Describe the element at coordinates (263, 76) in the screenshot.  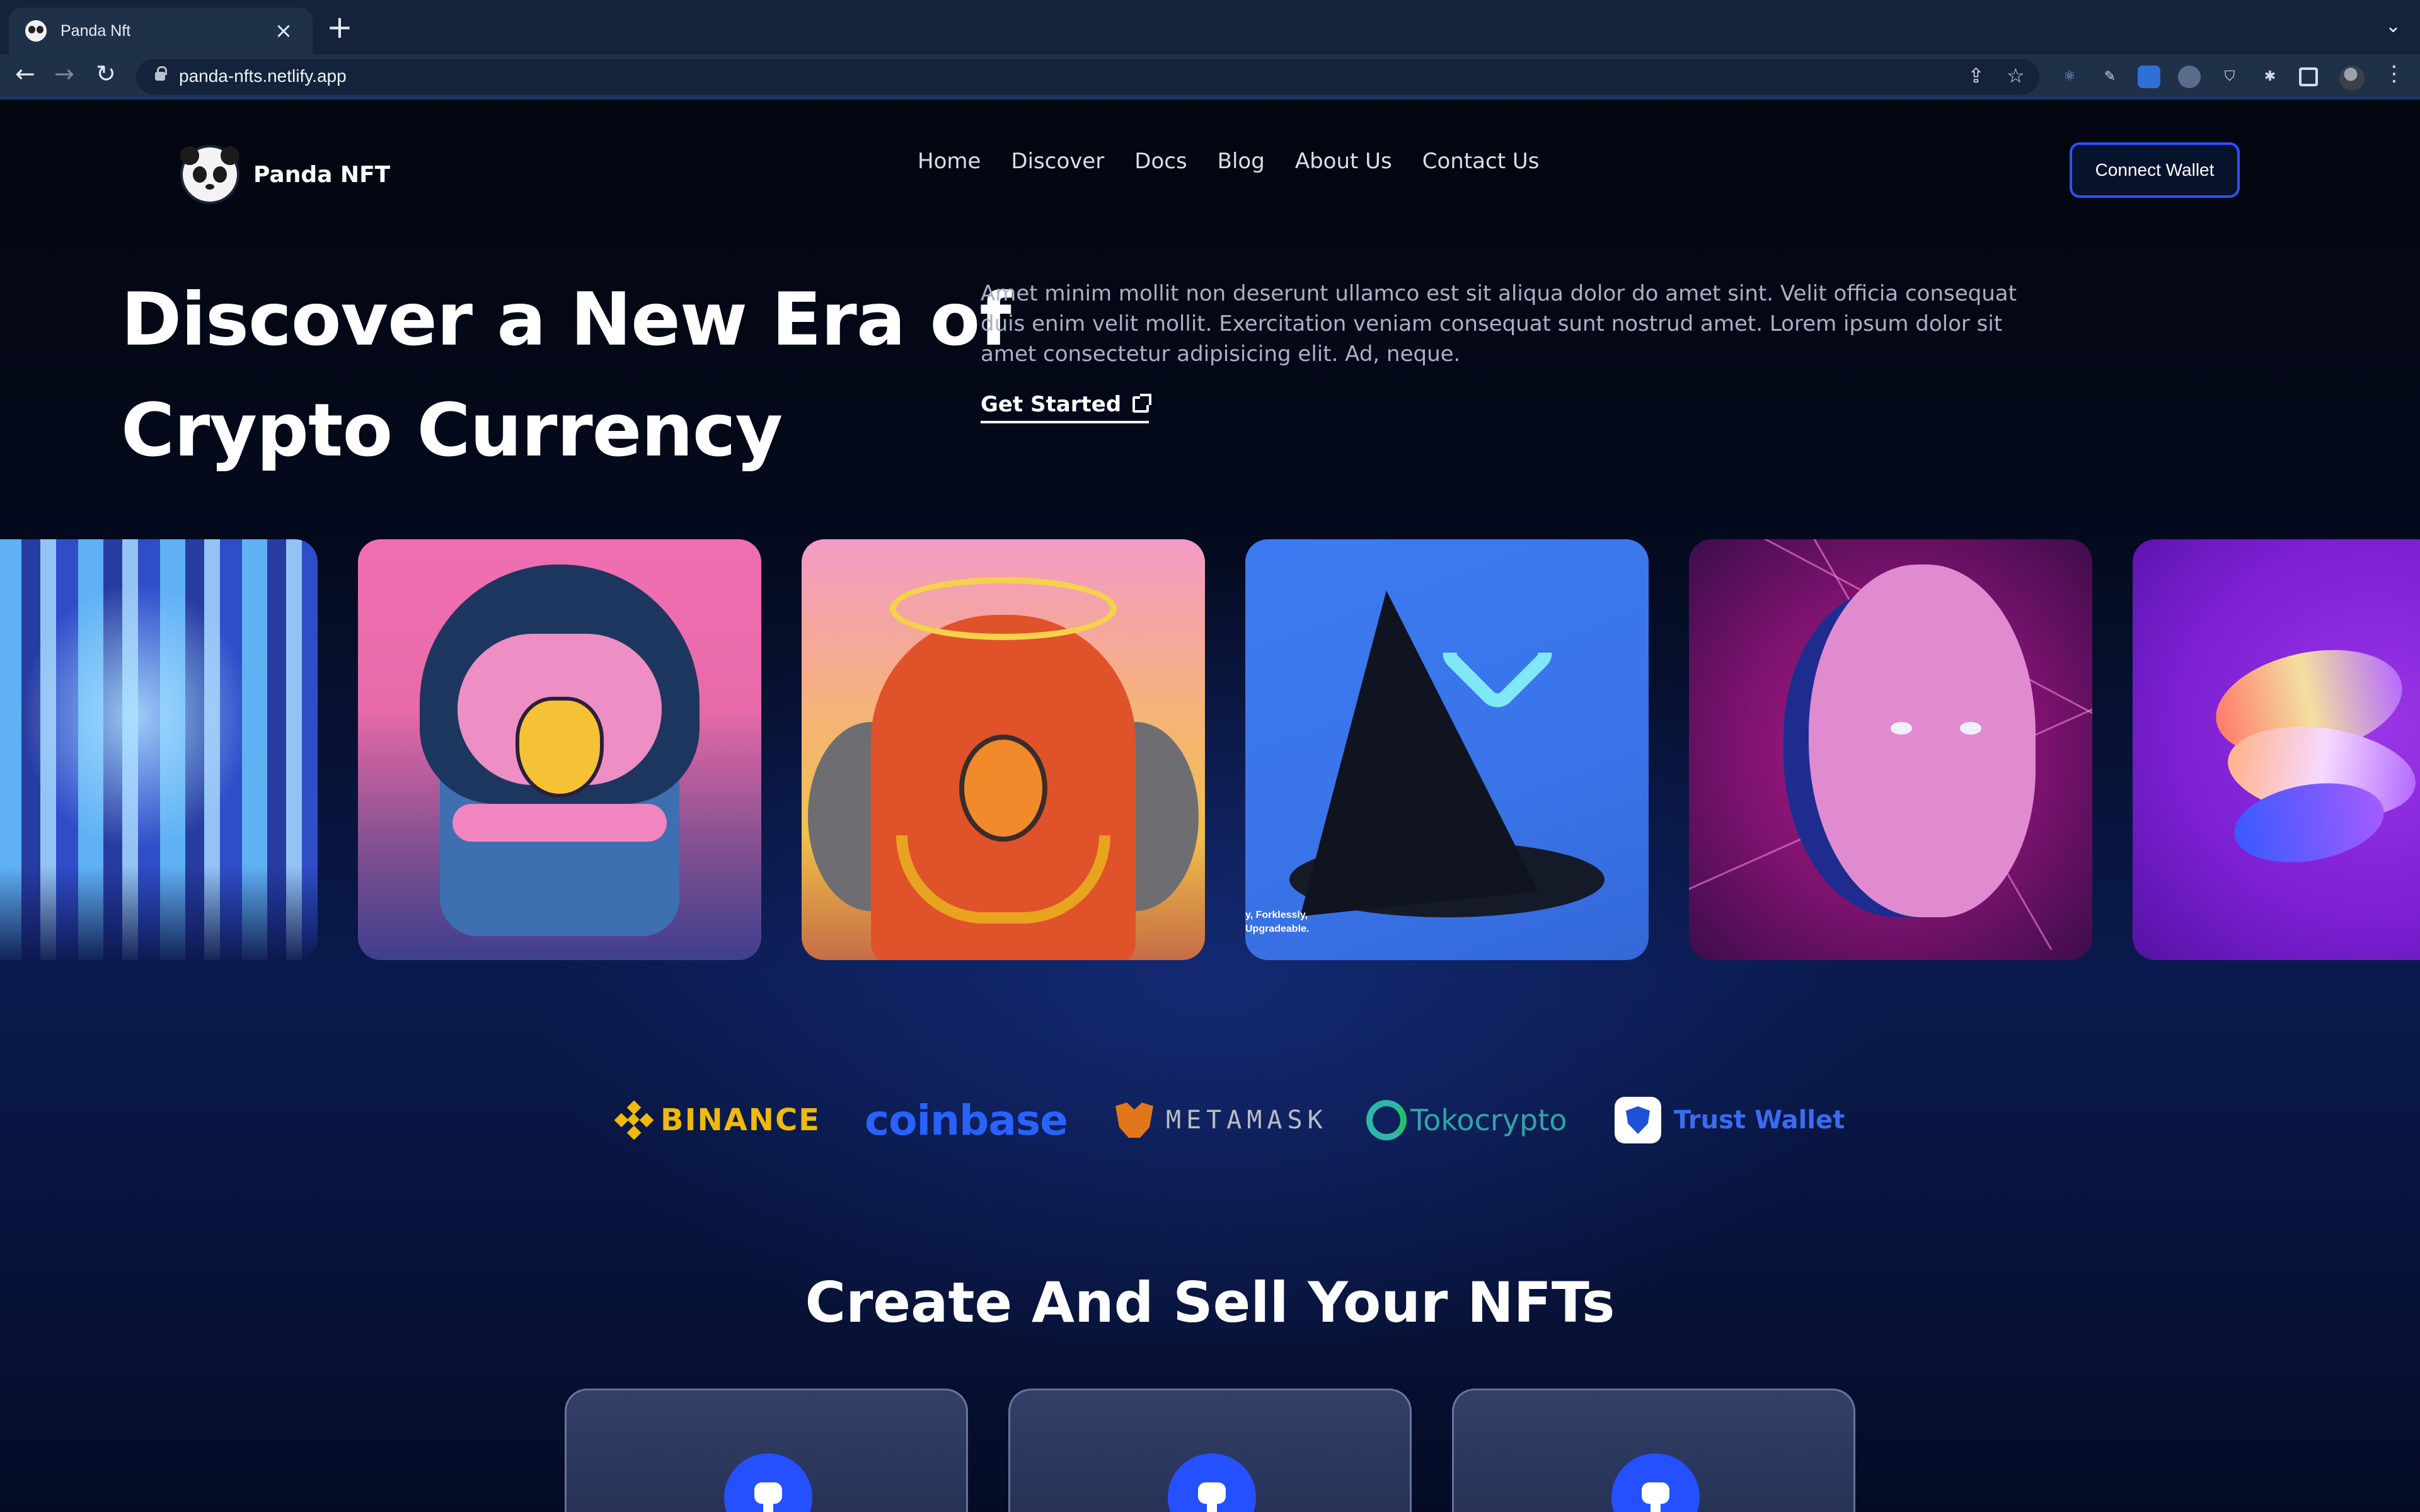
I see `url-text: panda-nfts.netlify.app` at that location.